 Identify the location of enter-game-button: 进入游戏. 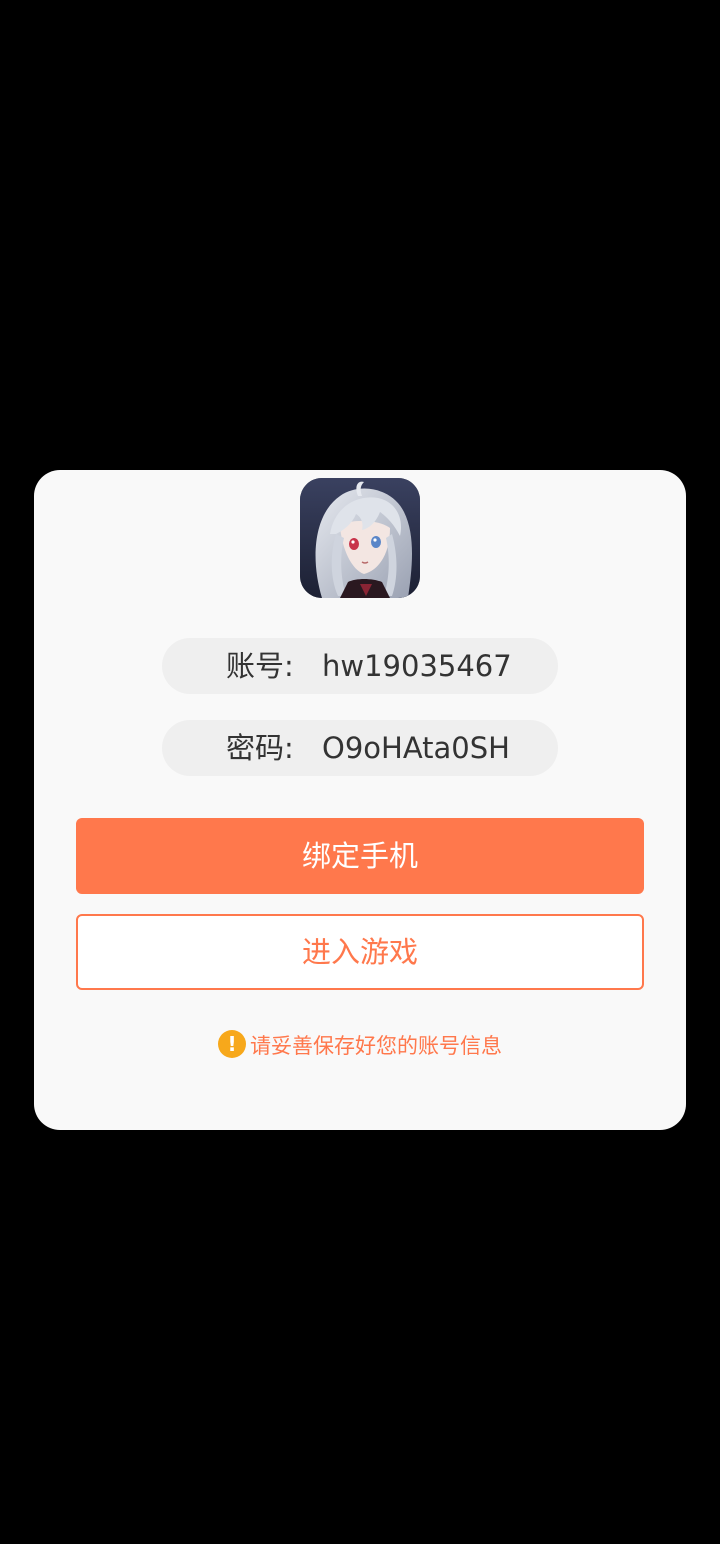
(360, 952).